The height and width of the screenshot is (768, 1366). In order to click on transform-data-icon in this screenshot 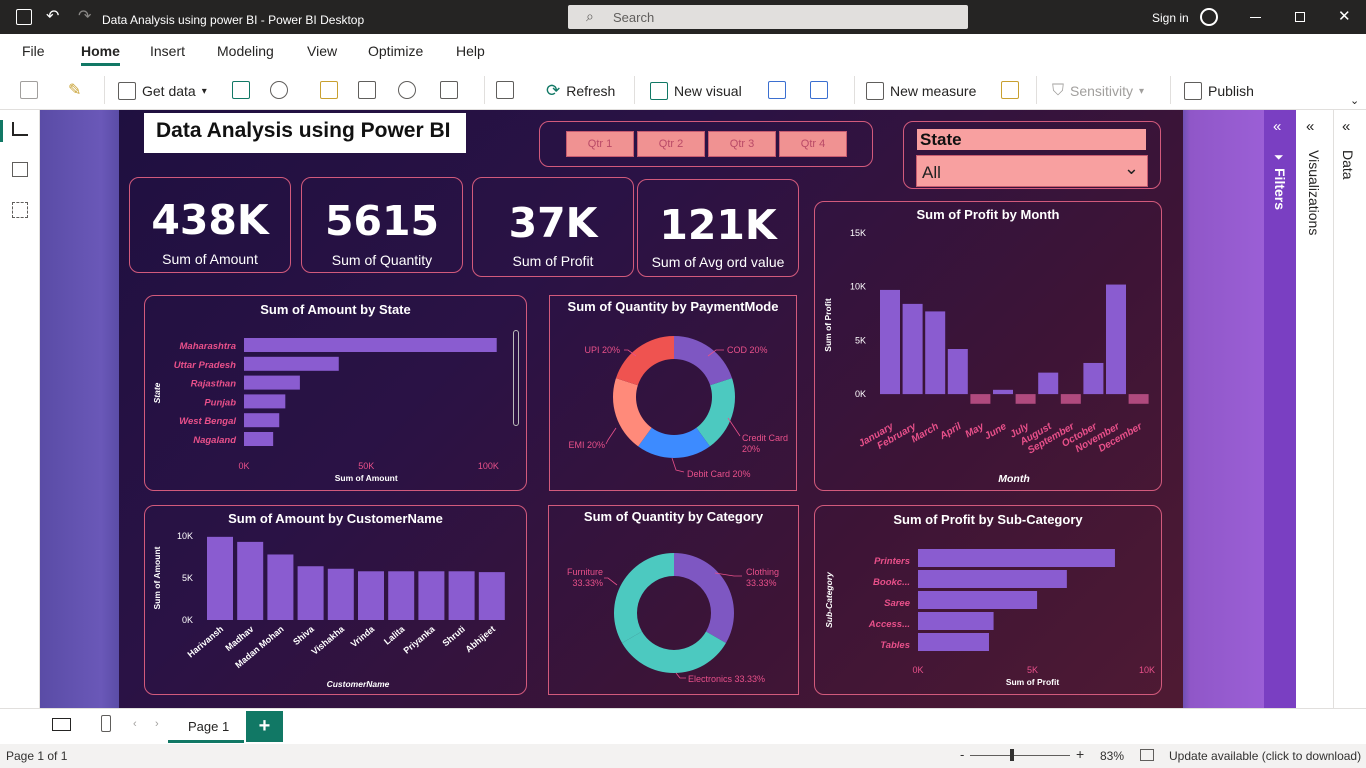, I will do `click(449, 90)`.